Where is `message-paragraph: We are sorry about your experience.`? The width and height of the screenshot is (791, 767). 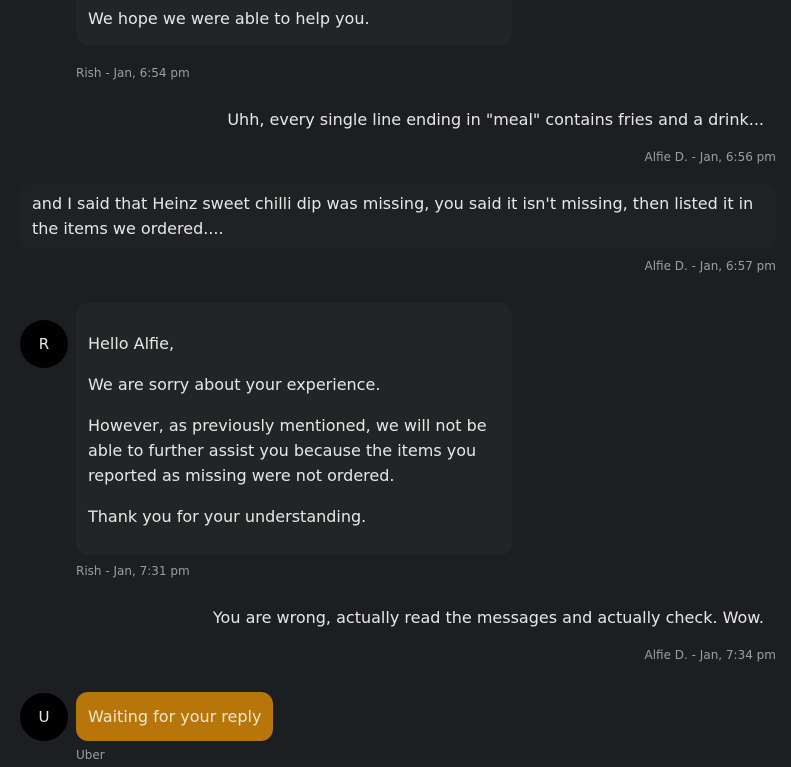 message-paragraph: We are sorry about your experience. is located at coordinates (234, 384).